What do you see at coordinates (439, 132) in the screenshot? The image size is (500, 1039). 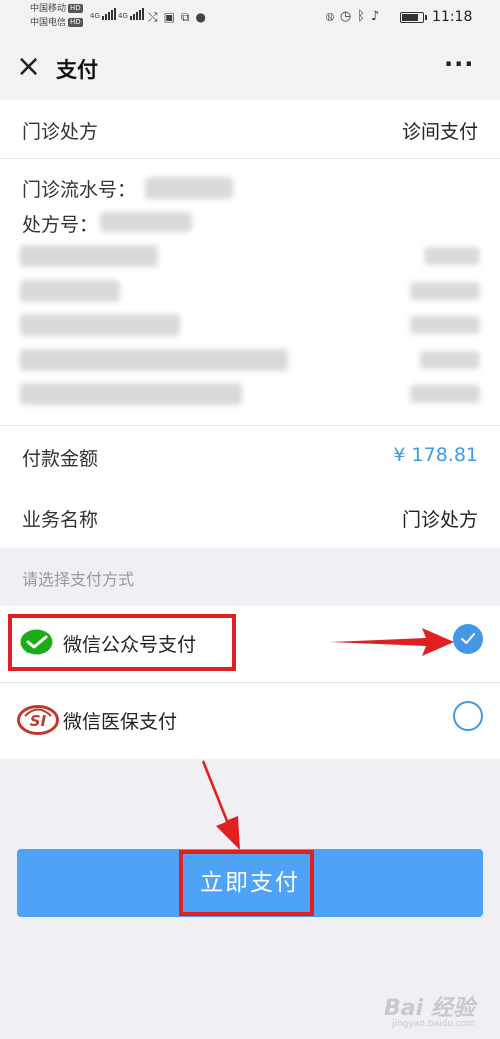 I see `prescription-value: 诊间支付` at bounding box center [439, 132].